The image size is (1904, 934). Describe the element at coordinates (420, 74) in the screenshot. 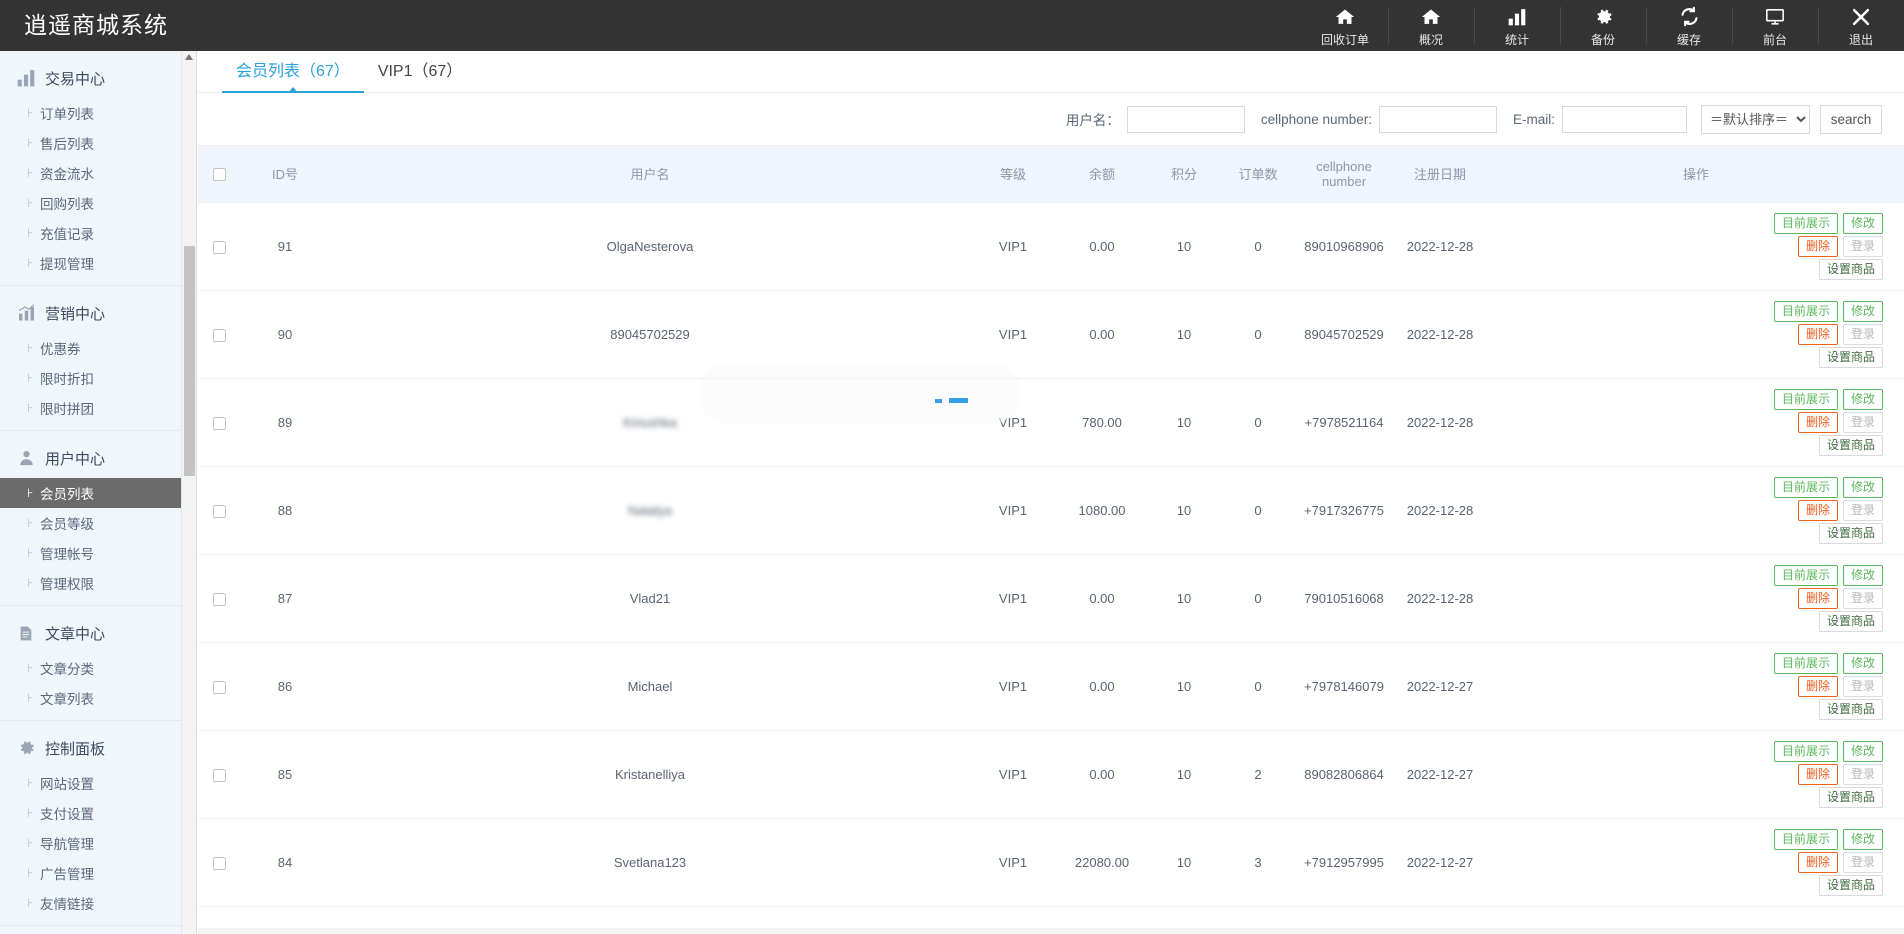

I see `tab-vip1: VIP1（67）` at that location.